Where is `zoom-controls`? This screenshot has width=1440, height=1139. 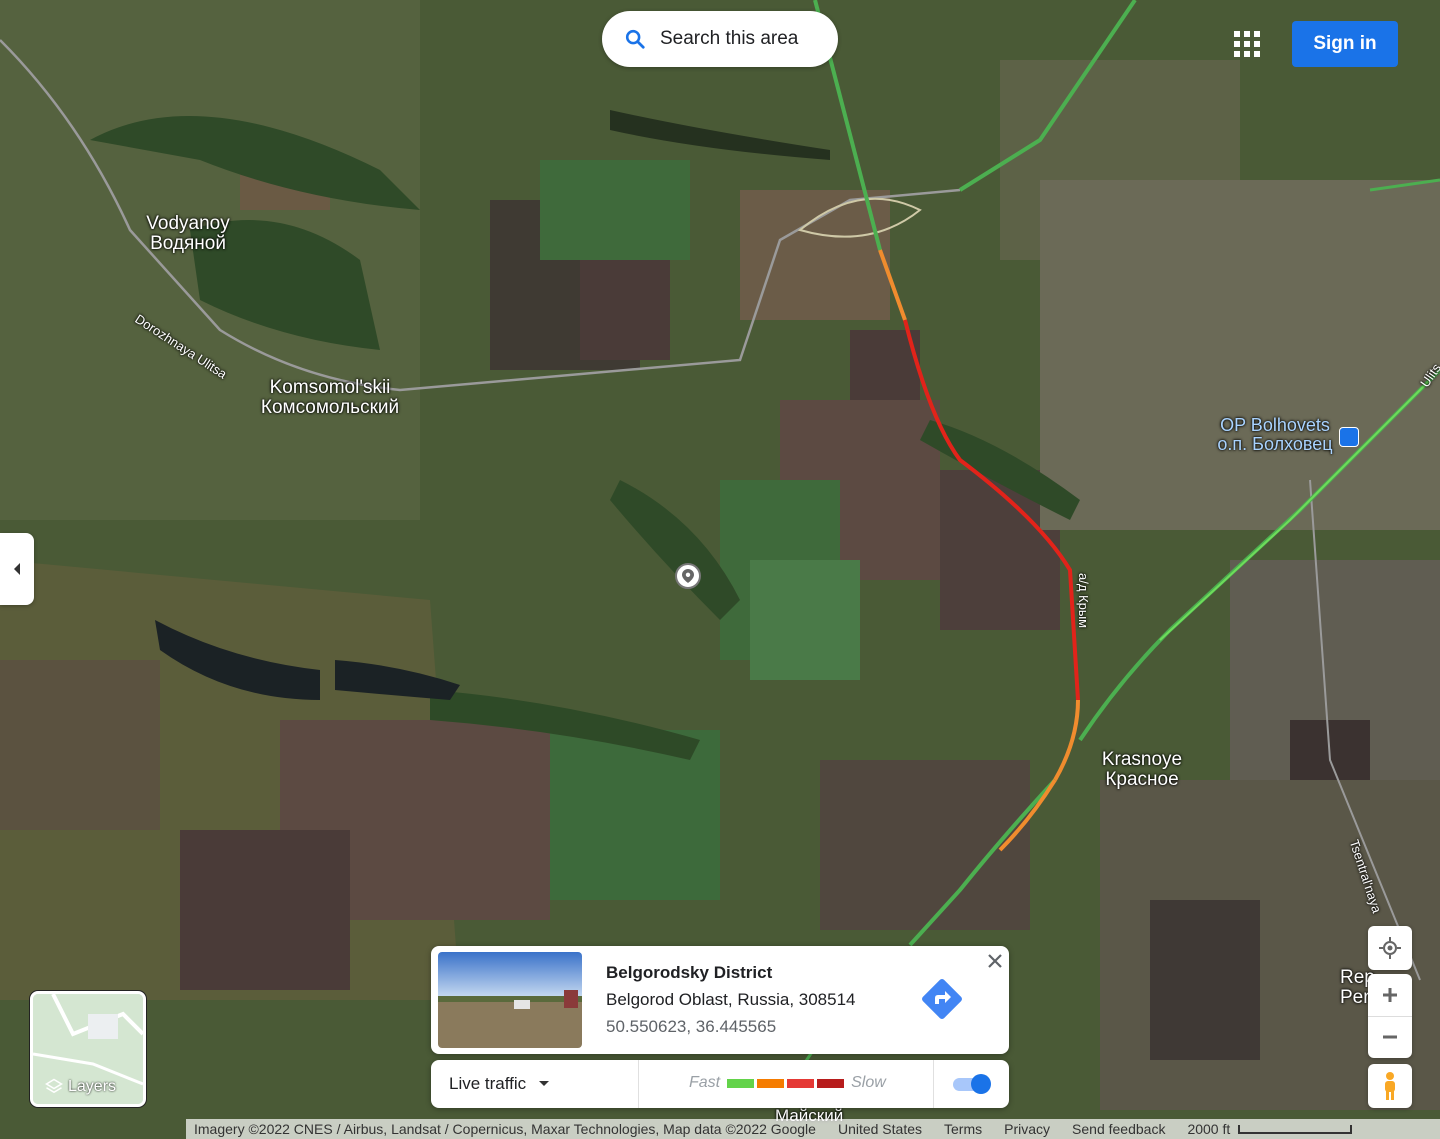 zoom-controls is located at coordinates (1390, 1016).